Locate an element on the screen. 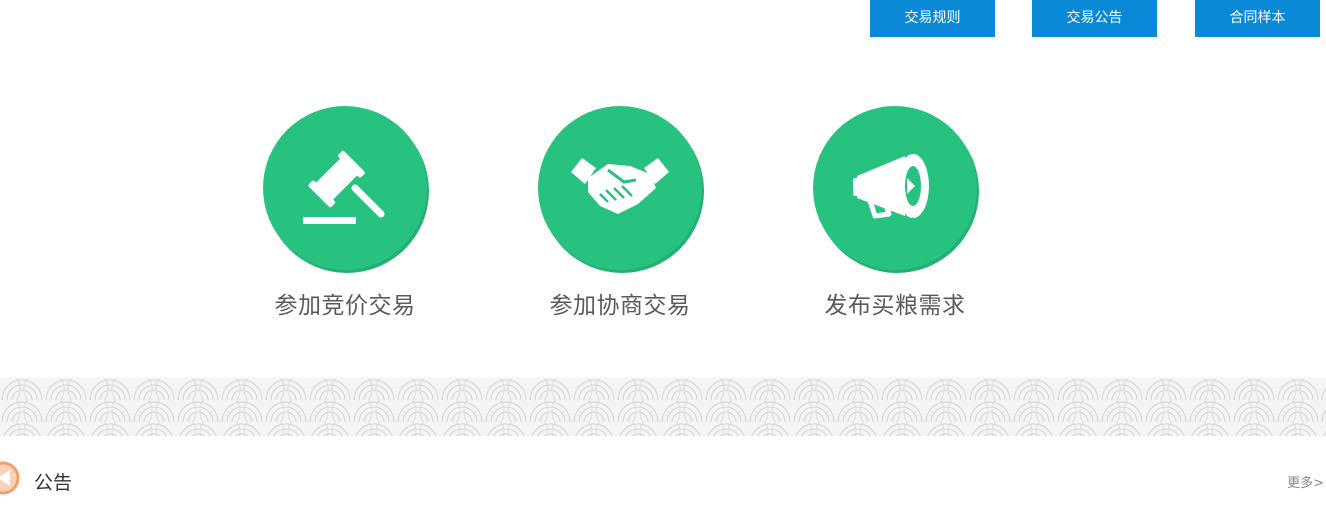 The width and height of the screenshot is (1326, 506). speaker-icon is located at coordinates (10, 478).